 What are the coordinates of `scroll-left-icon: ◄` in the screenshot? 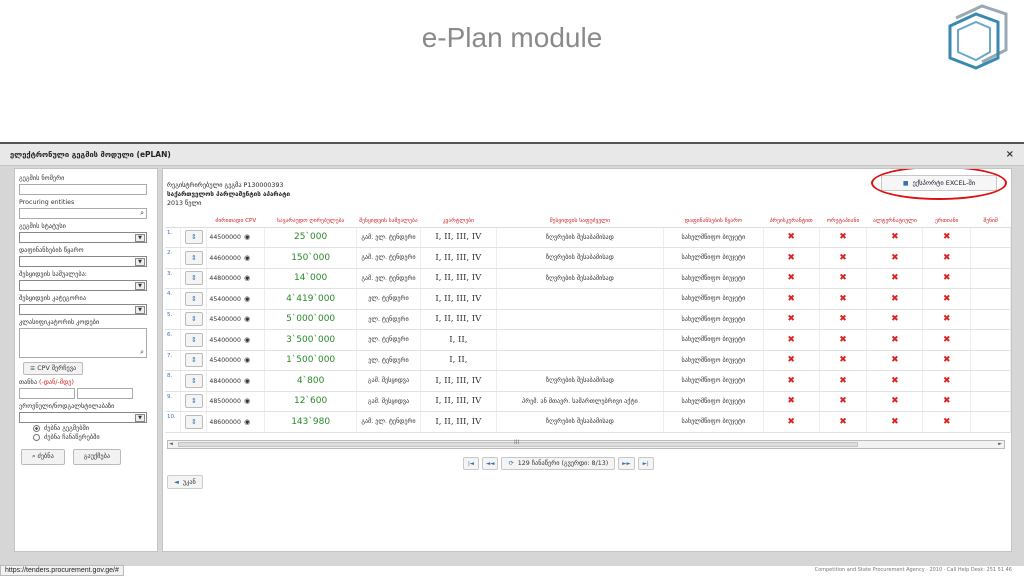 It's located at (171, 444).